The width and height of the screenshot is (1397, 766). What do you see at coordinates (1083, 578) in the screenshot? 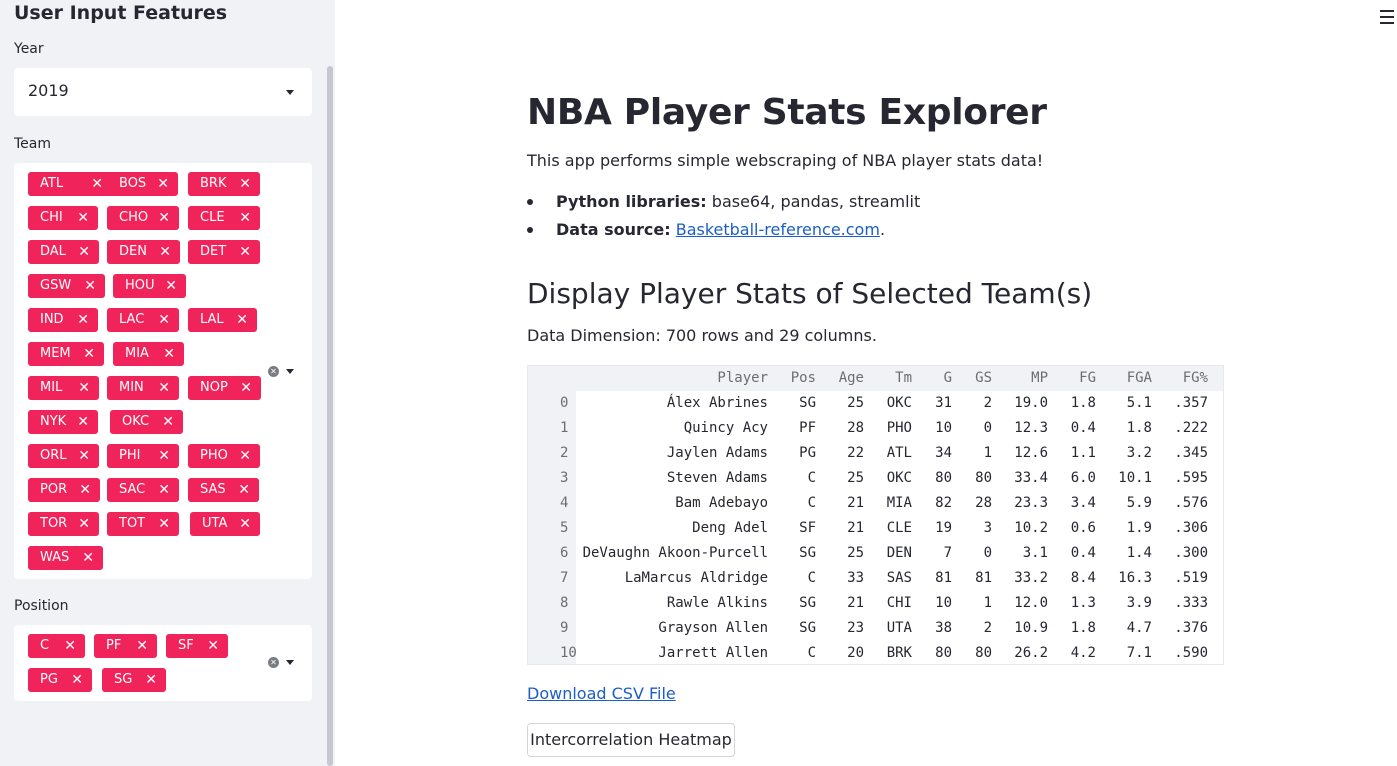
I see `table-cell: 8.4` at bounding box center [1083, 578].